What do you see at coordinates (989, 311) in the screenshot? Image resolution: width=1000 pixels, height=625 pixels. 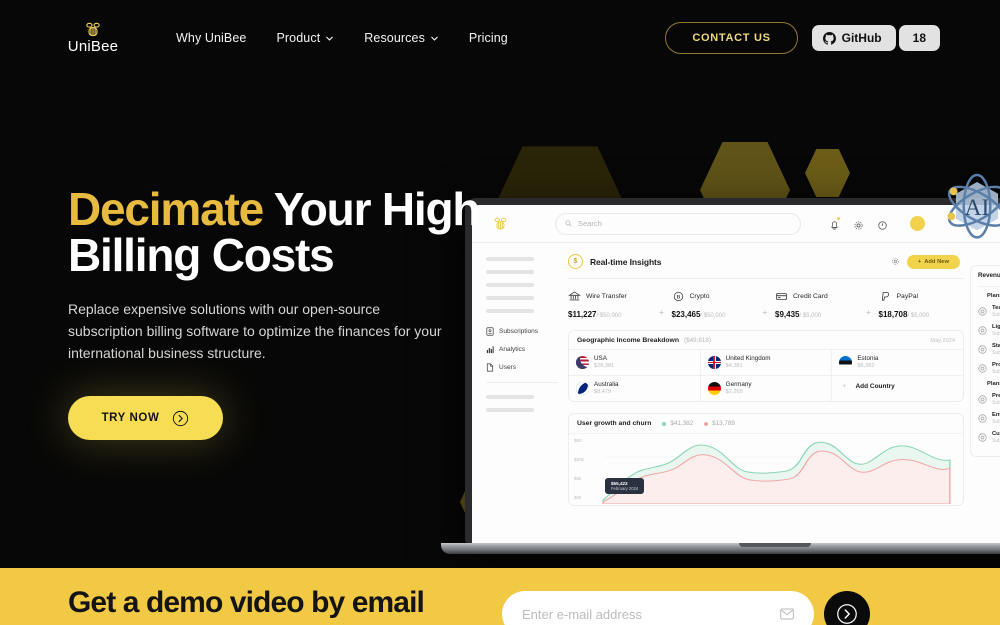 I see `plan-row-team: Team Subscriptions` at bounding box center [989, 311].